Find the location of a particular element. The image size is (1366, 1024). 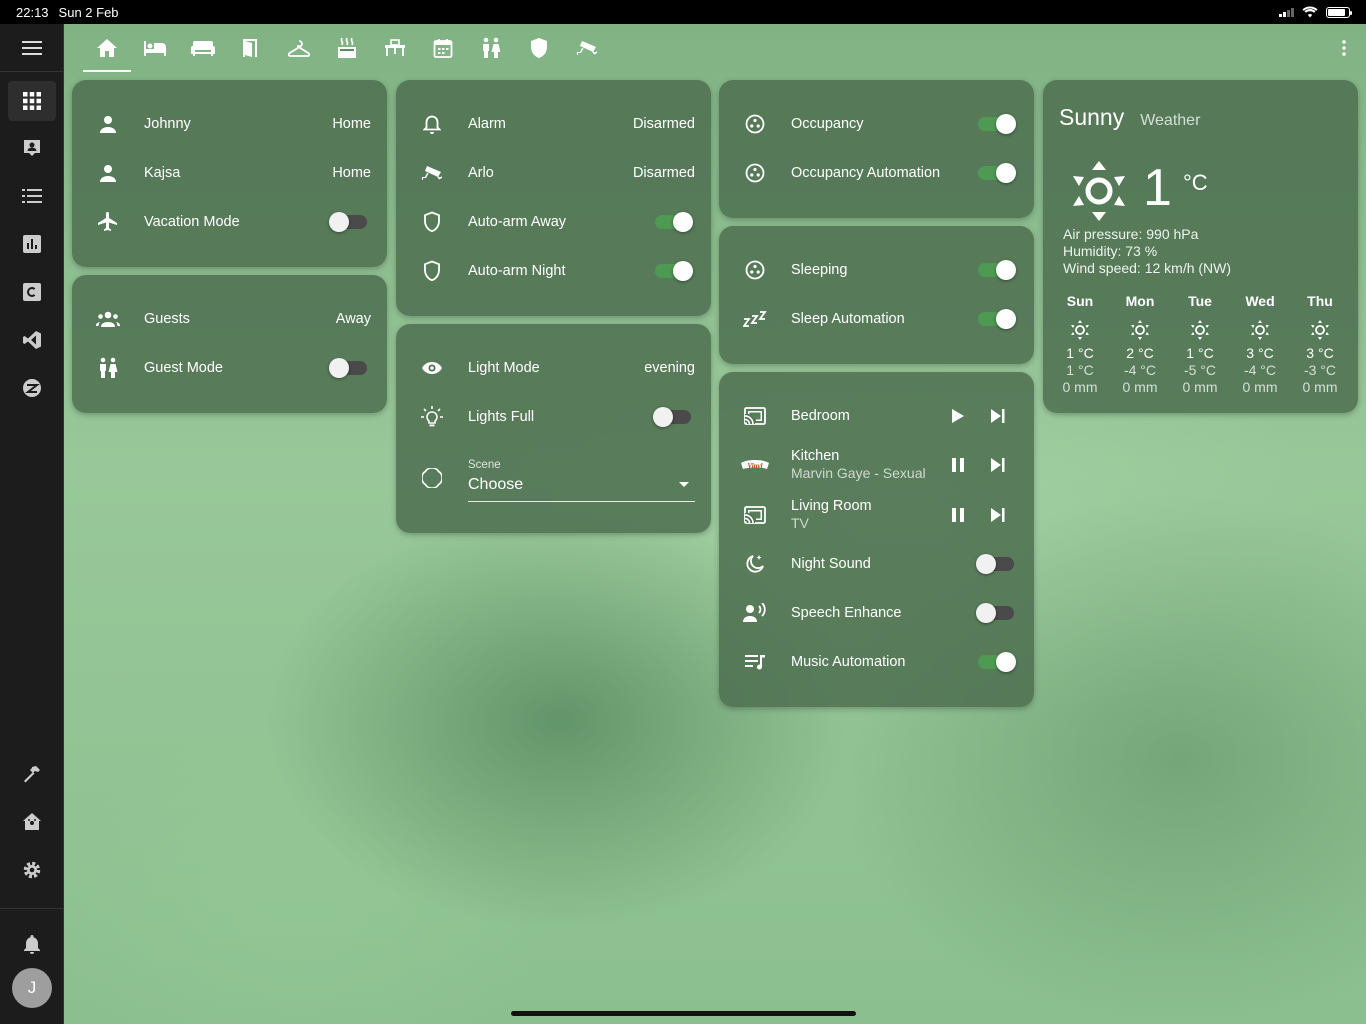

tab-bedroom is located at coordinates (155, 48).